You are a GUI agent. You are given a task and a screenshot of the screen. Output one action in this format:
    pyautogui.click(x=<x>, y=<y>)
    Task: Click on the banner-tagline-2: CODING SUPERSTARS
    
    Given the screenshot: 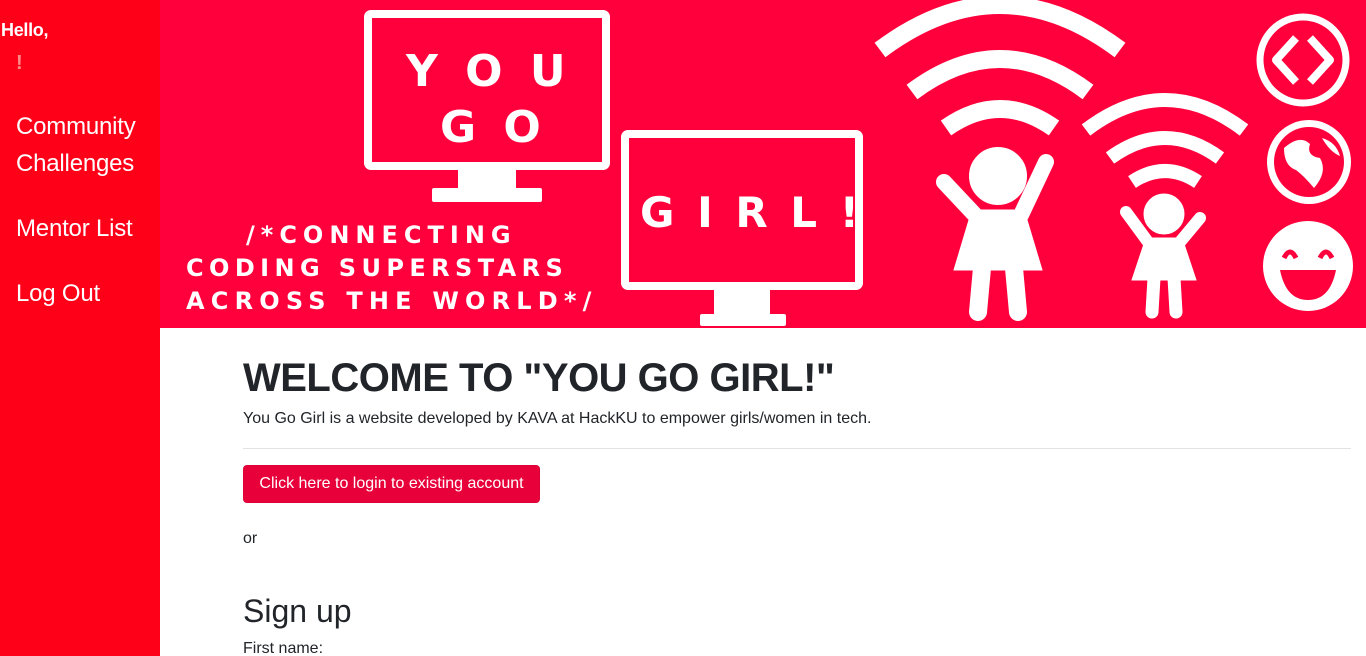 What is the action you would take?
    pyautogui.click(x=377, y=268)
    